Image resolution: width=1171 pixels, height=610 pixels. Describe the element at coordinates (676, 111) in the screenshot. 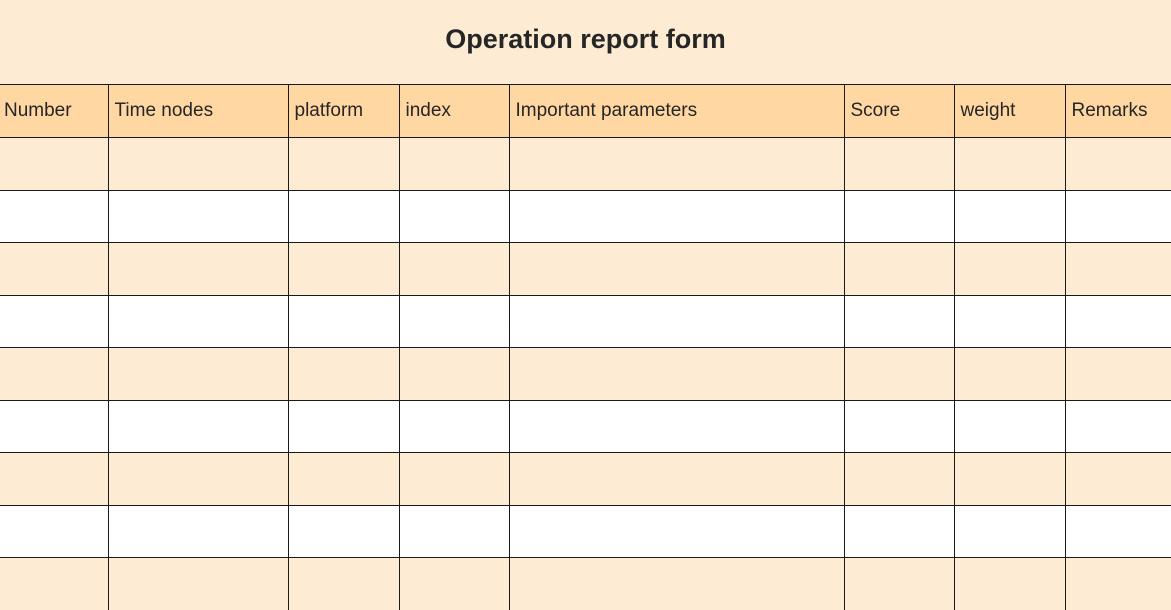

I see `column-header-important-parameters: Important parameters` at that location.